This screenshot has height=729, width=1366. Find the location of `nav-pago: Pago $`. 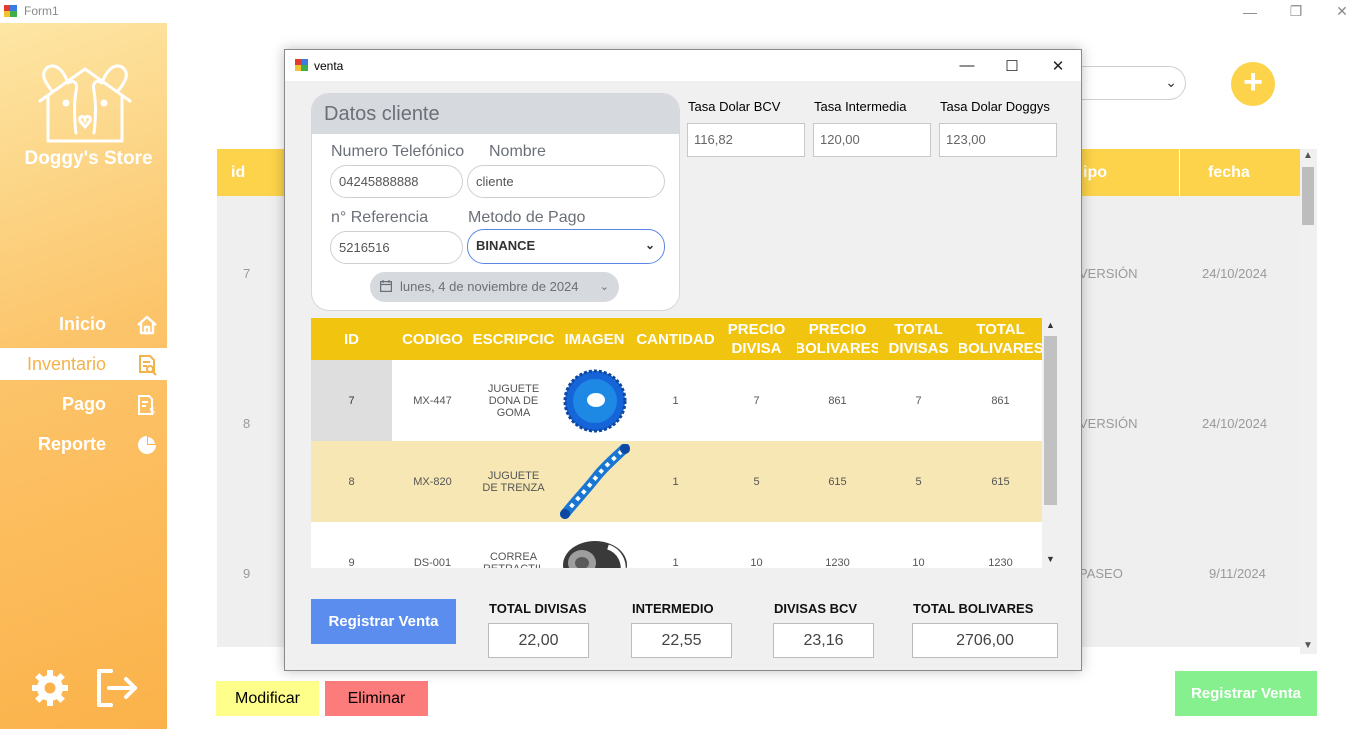

nav-pago: Pago $ is located at coordinates (83, 404).